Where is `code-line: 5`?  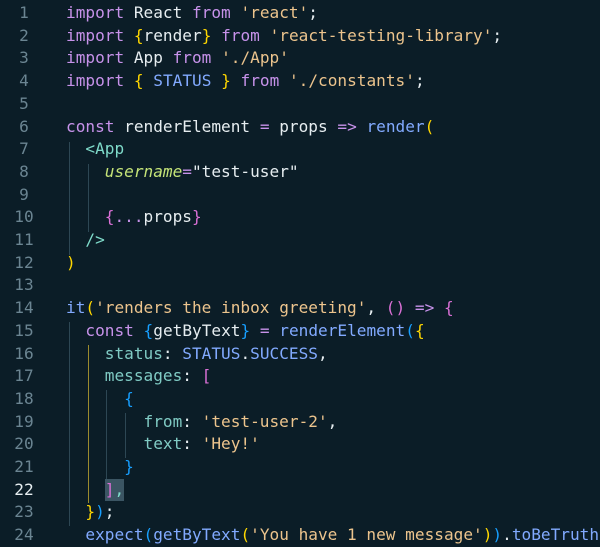 code-line: 5 is located at coordinates (300, 104).